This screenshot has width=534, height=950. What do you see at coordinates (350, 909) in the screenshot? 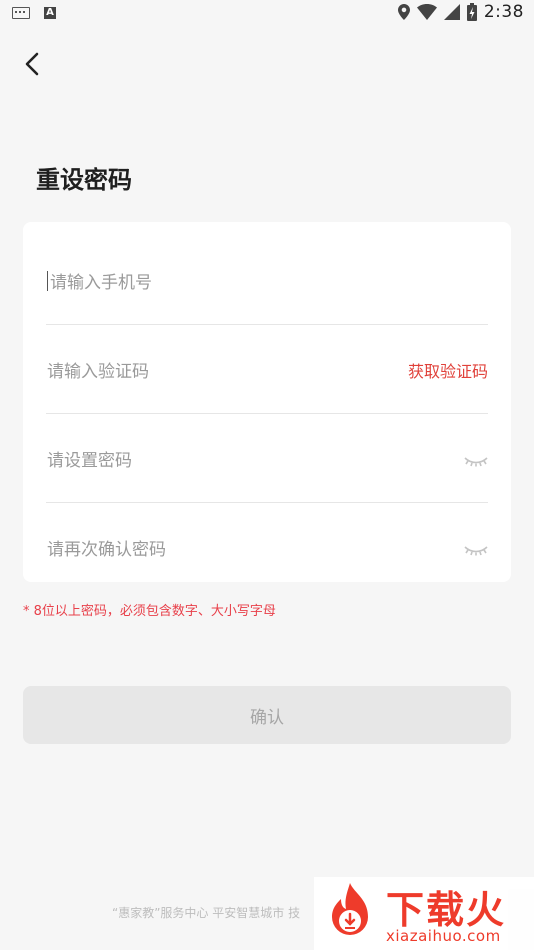
I see `flame-logo-icon` at bounding box center [350, 909].